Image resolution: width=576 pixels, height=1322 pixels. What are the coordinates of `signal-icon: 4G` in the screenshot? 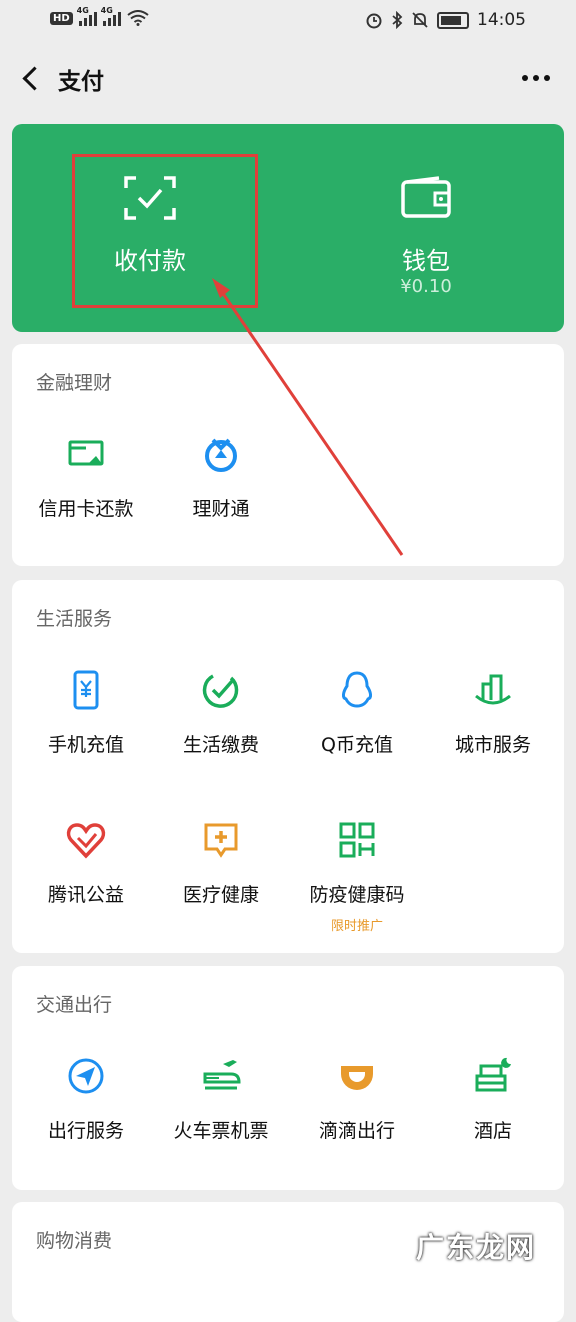 It's located at (88, 18).